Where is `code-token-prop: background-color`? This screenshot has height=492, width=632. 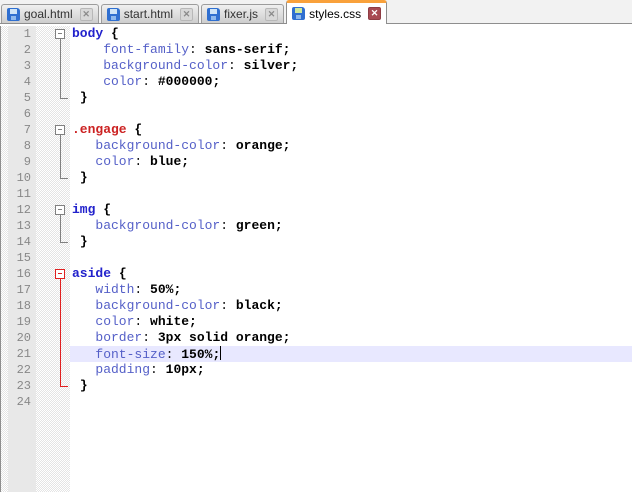 code-token-prop: background-color is located at coordinates (158, 305).